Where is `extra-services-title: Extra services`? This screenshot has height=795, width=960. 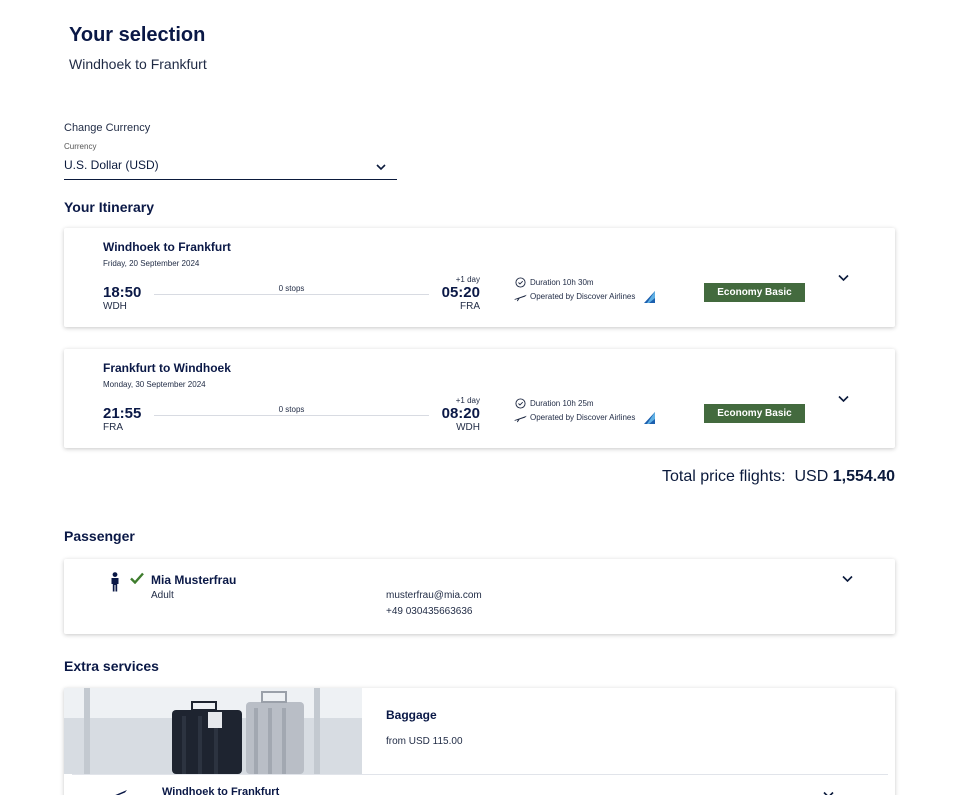 extra-services-title: Extra services is located at coordinates (111, 666).